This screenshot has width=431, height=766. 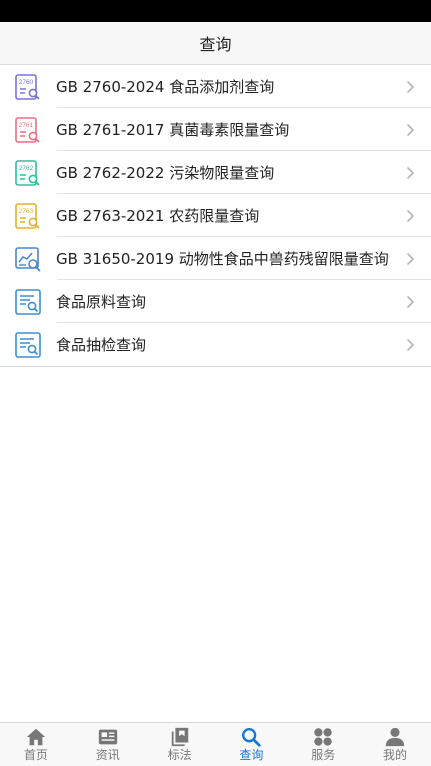 What do you see at coordinates (222, 259) in the screenshot?
I see `list-item-label: GB 31650-2019 动物性食品中兽药残留限量查询` at bounding box center [222, 259].